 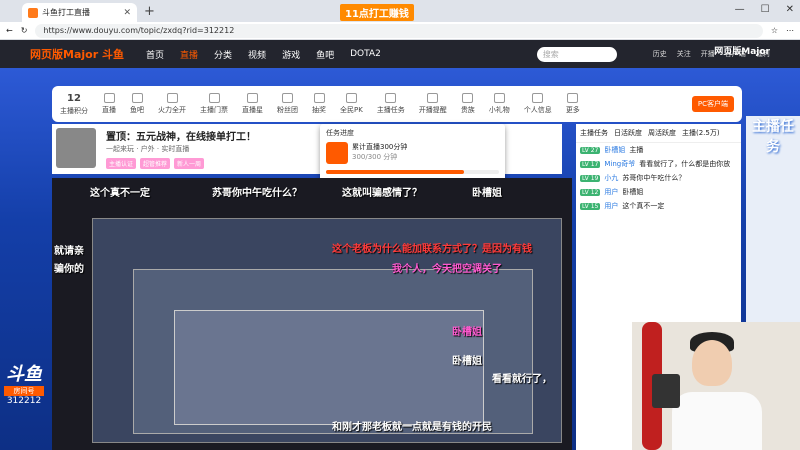 I want to click on chat-row: LV 27 卧槽姐 主播, so click(x=612, y=150).